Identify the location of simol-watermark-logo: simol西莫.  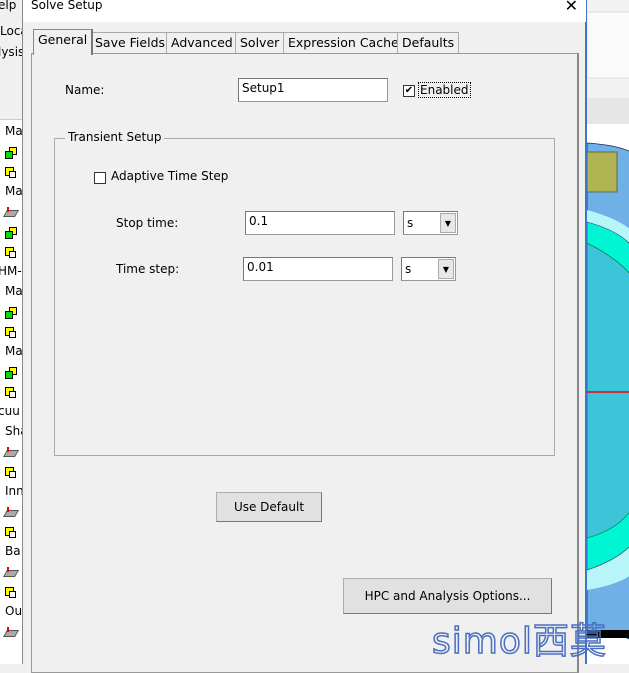
(519, 641).